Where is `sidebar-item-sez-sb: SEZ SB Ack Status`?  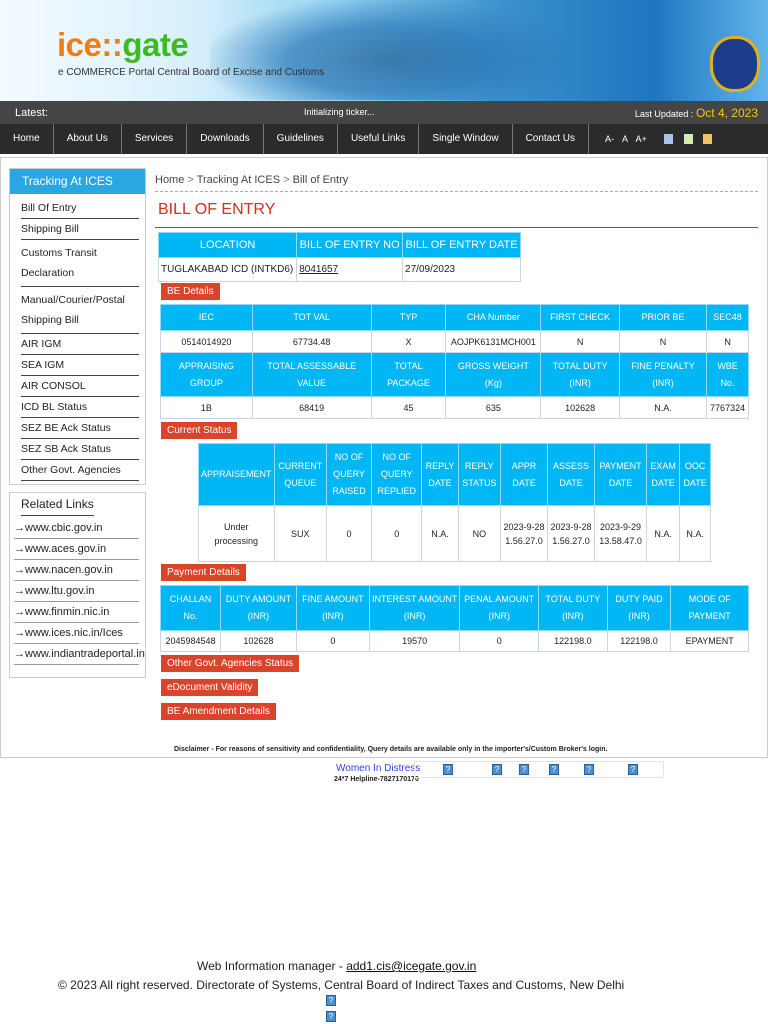
sidebar-item-sez-sb: SEZ SB Ack Status is located at coordinates (80, 449).